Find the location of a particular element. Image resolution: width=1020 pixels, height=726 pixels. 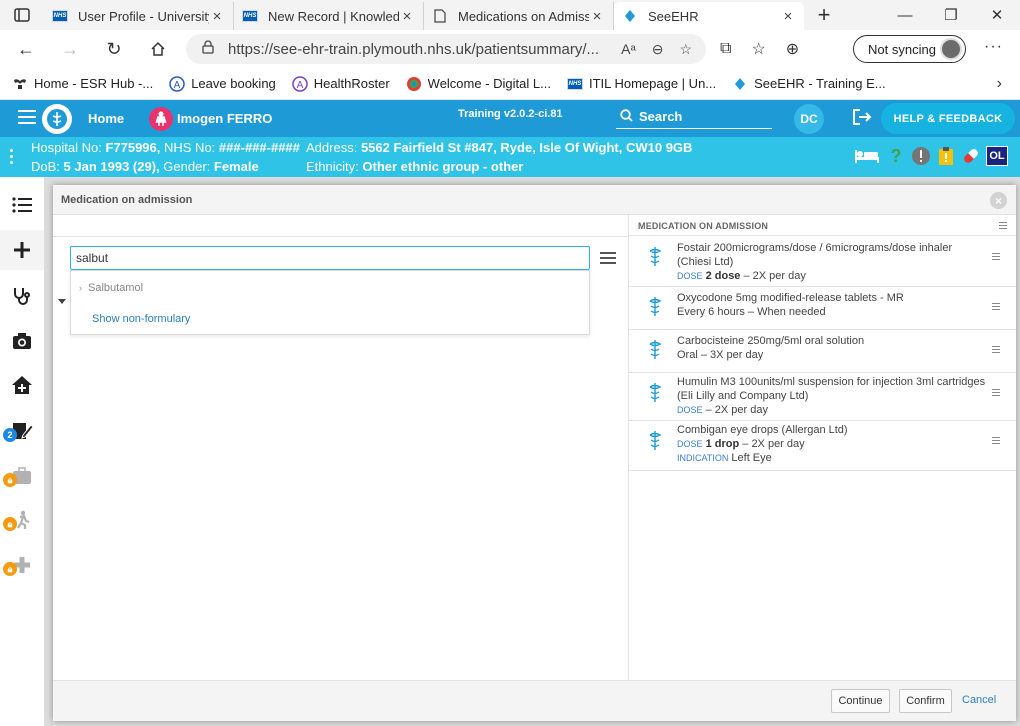

read-aloud-icon: A͏ᵃ is located at coordinates (628, 49).